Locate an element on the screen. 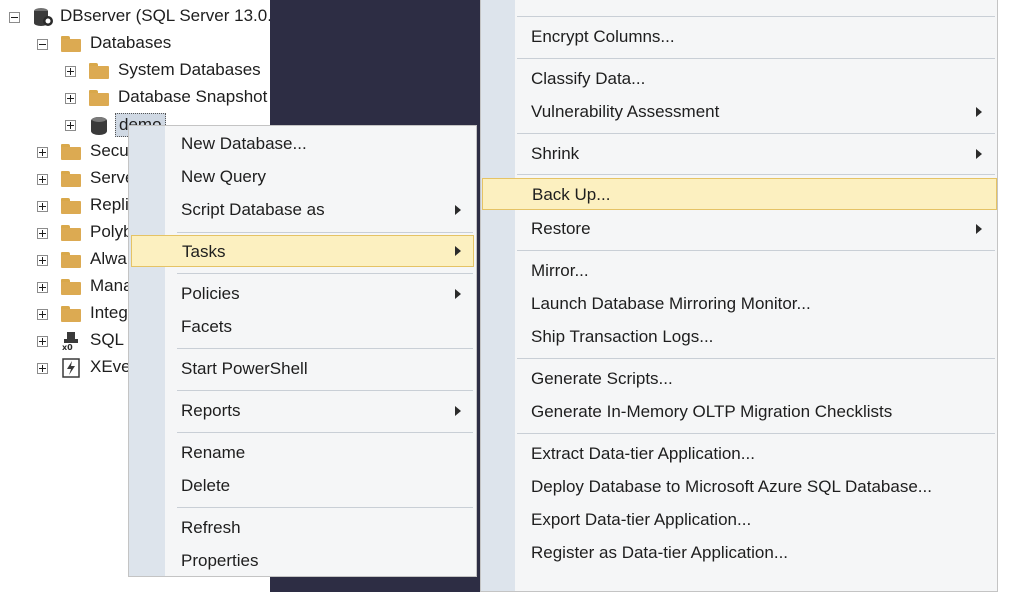 This screenshot has height=592, width=1010. menu-item-label: Shrink is located at coordinates (555, 153).